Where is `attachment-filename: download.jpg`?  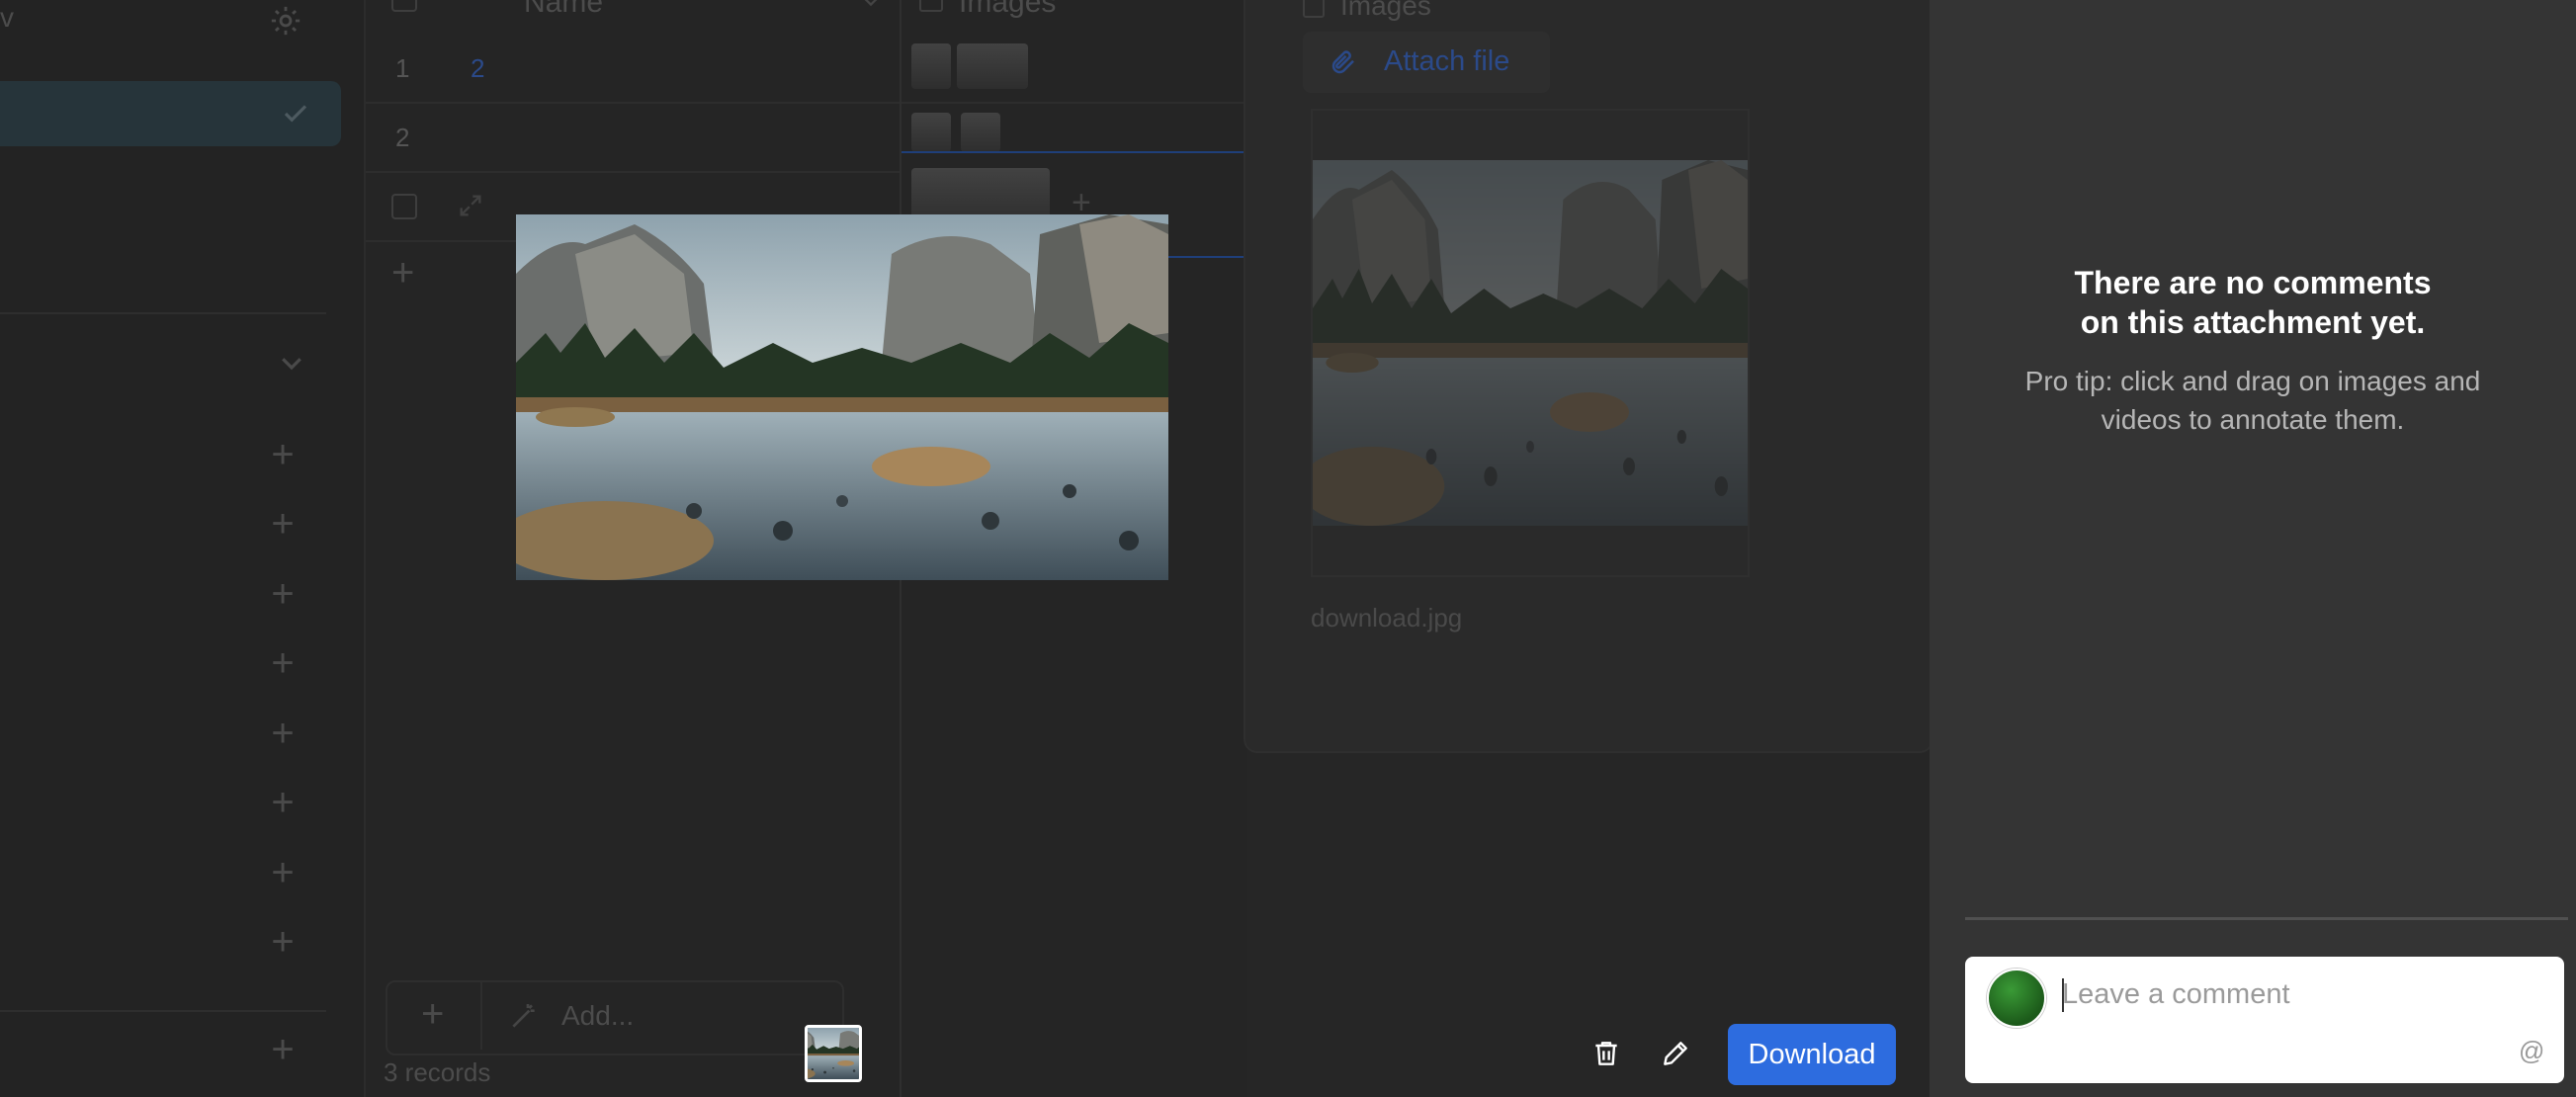 attachment-filename: download.jpg is located at coordinates (1387, 618).